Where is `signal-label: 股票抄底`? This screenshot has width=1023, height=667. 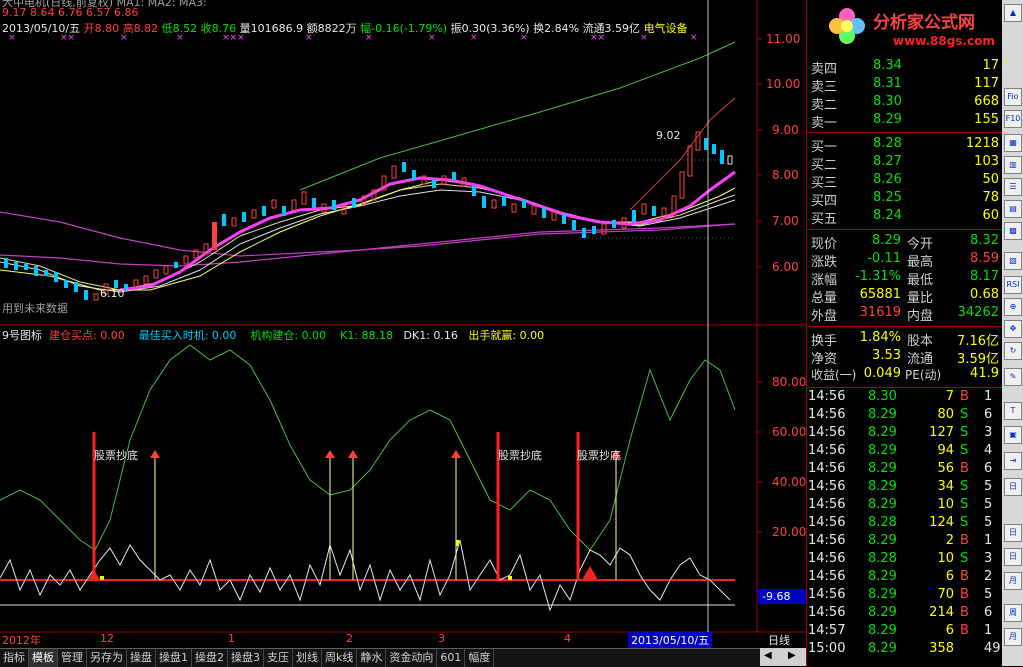
signal-label: 股票抄底 is located at coordinates (599, 455).